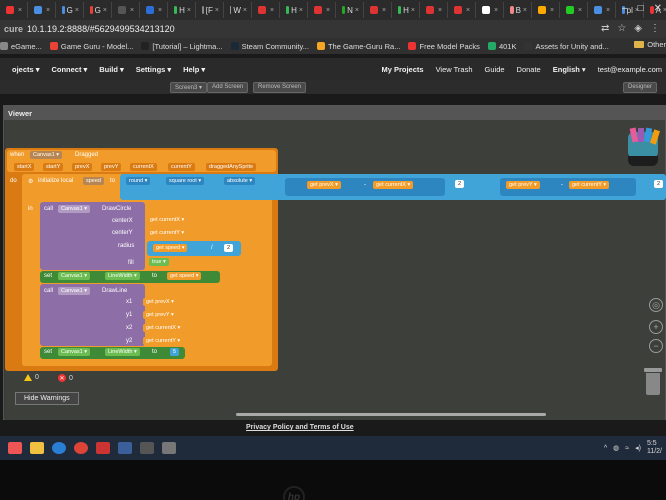 The height and width of the screenshot is (500, 666). I want to click on browser-tab: W ×, so click(239, 10).